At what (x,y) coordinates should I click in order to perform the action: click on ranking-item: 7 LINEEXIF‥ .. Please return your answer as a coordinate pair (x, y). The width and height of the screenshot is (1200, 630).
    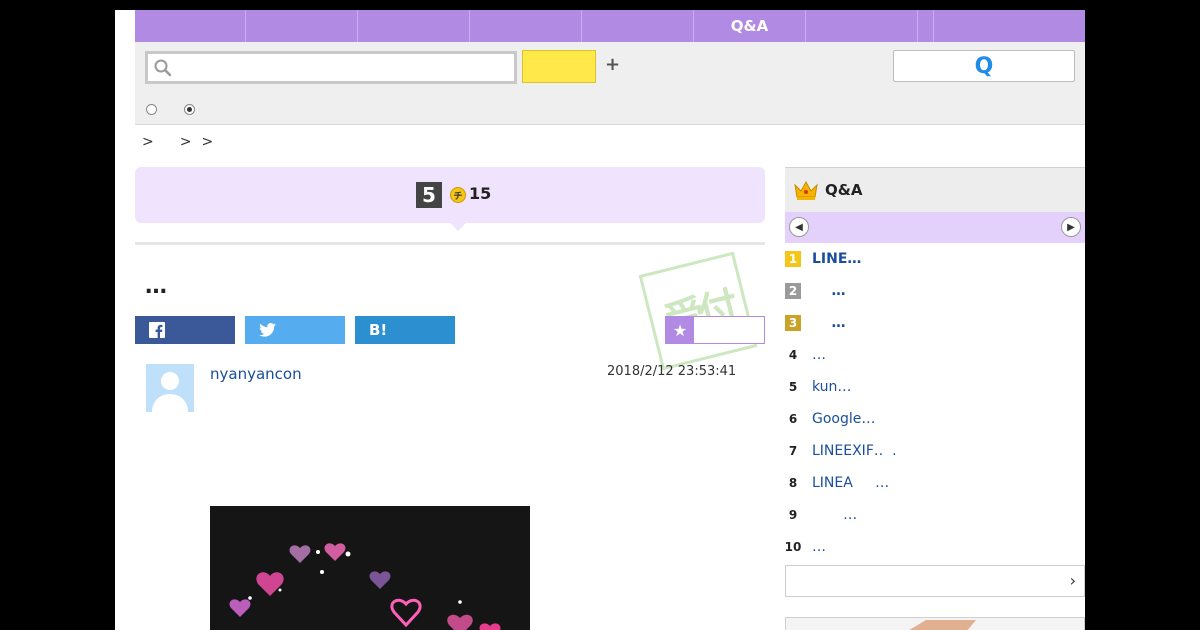
    Looking at the image, I should click on (935, 451).